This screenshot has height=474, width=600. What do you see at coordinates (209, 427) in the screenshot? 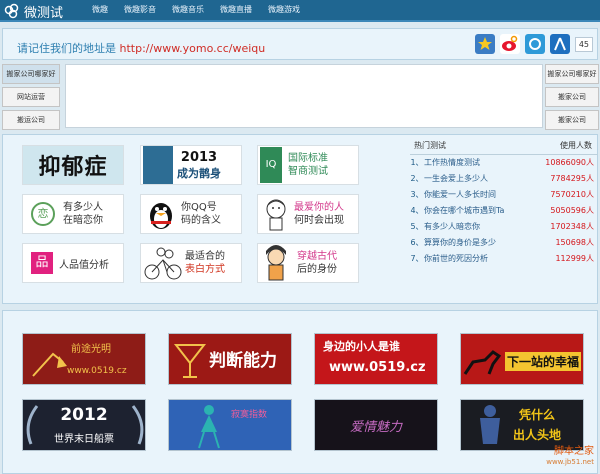
I see `dancing-girl-icon` at bounding box center [209, 427].